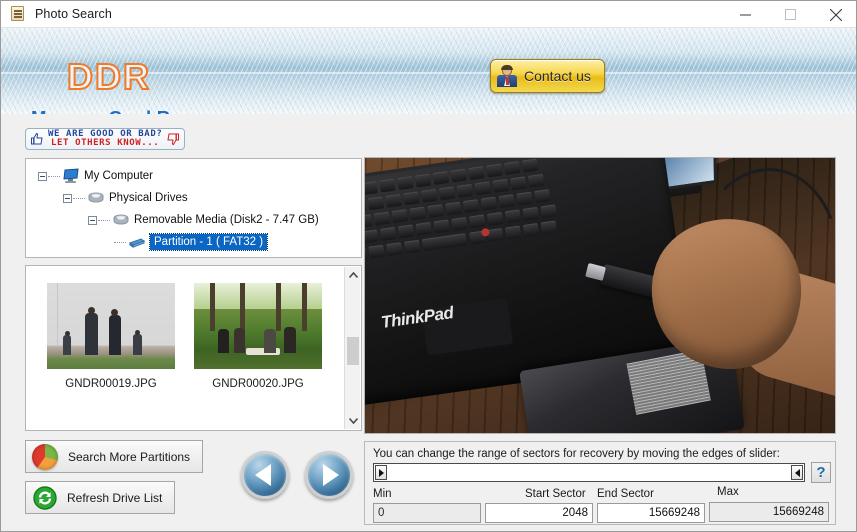 The height and width of the screenshot is (532, 857). What do you see at coordinates (353, 275) in the screenshot?
I see `chevron-up-icon` at bounding box center [353, 275].